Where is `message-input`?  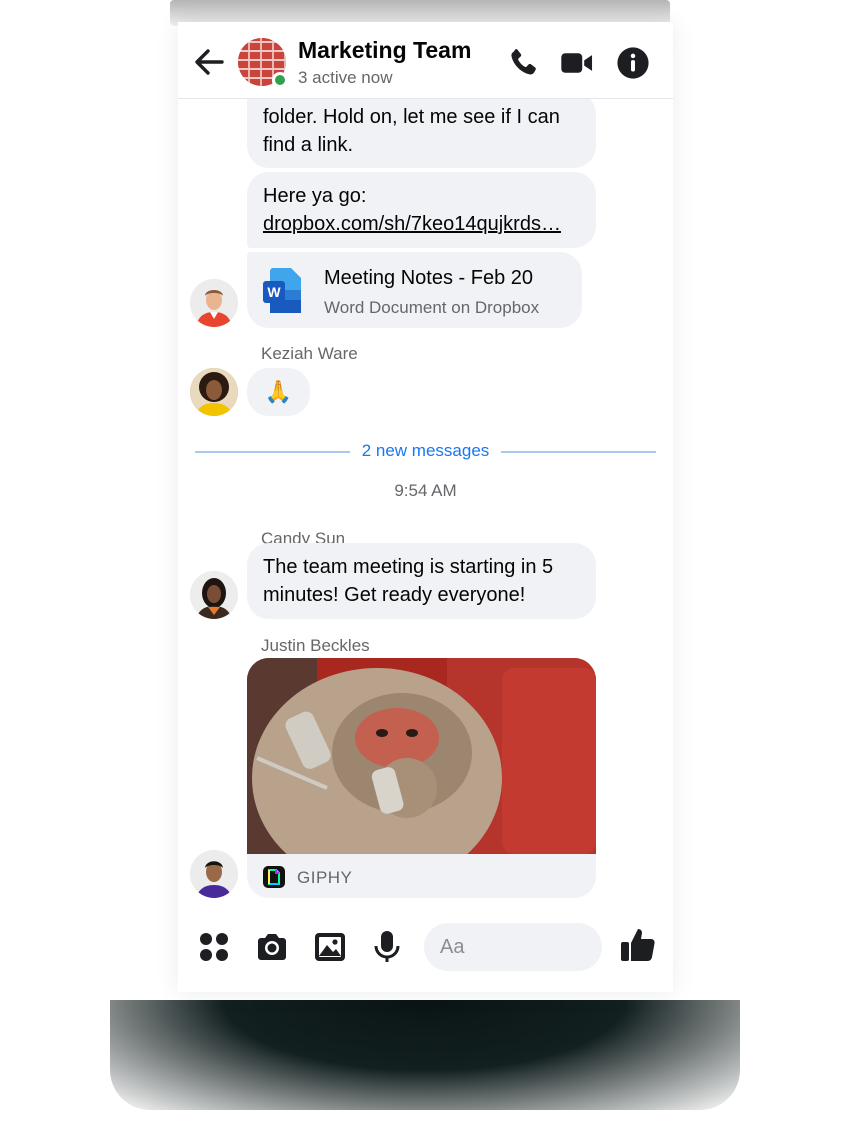
message-input is located at coordinates (513, 947).